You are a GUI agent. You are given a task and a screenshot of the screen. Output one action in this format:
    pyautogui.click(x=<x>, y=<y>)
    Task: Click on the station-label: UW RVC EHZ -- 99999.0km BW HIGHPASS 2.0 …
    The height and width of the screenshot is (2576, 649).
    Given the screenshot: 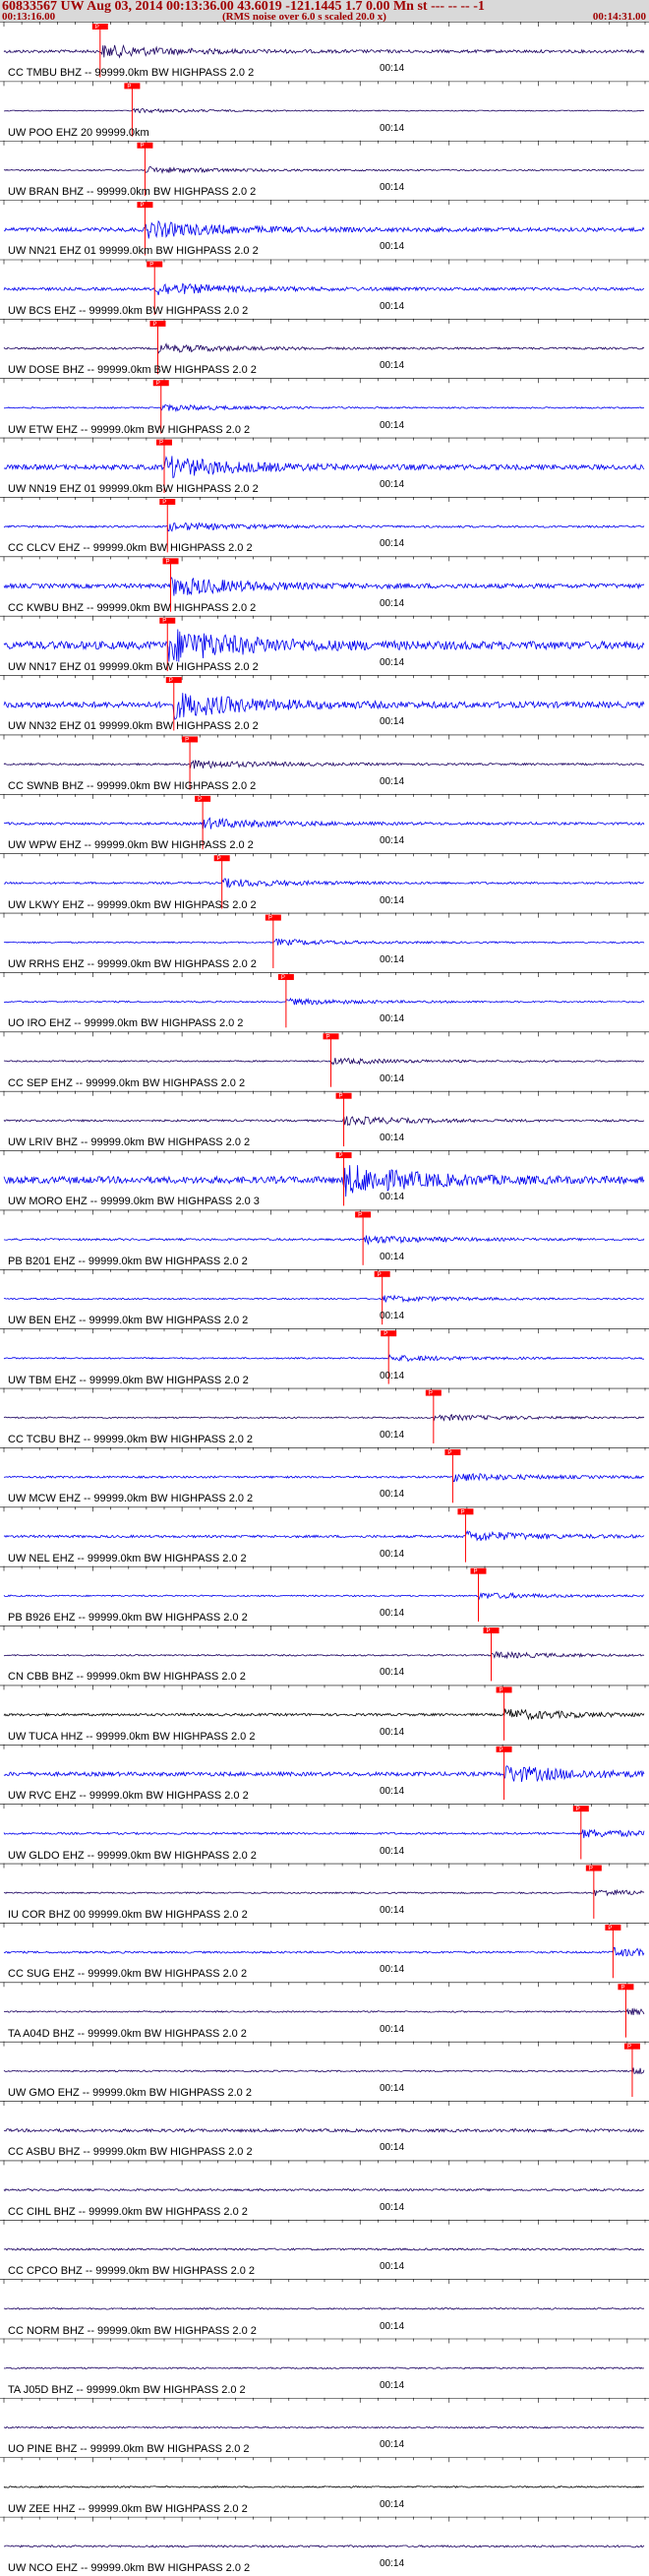 What is the action you would take?
    pyautogui.click(x=128, y=1797)
    